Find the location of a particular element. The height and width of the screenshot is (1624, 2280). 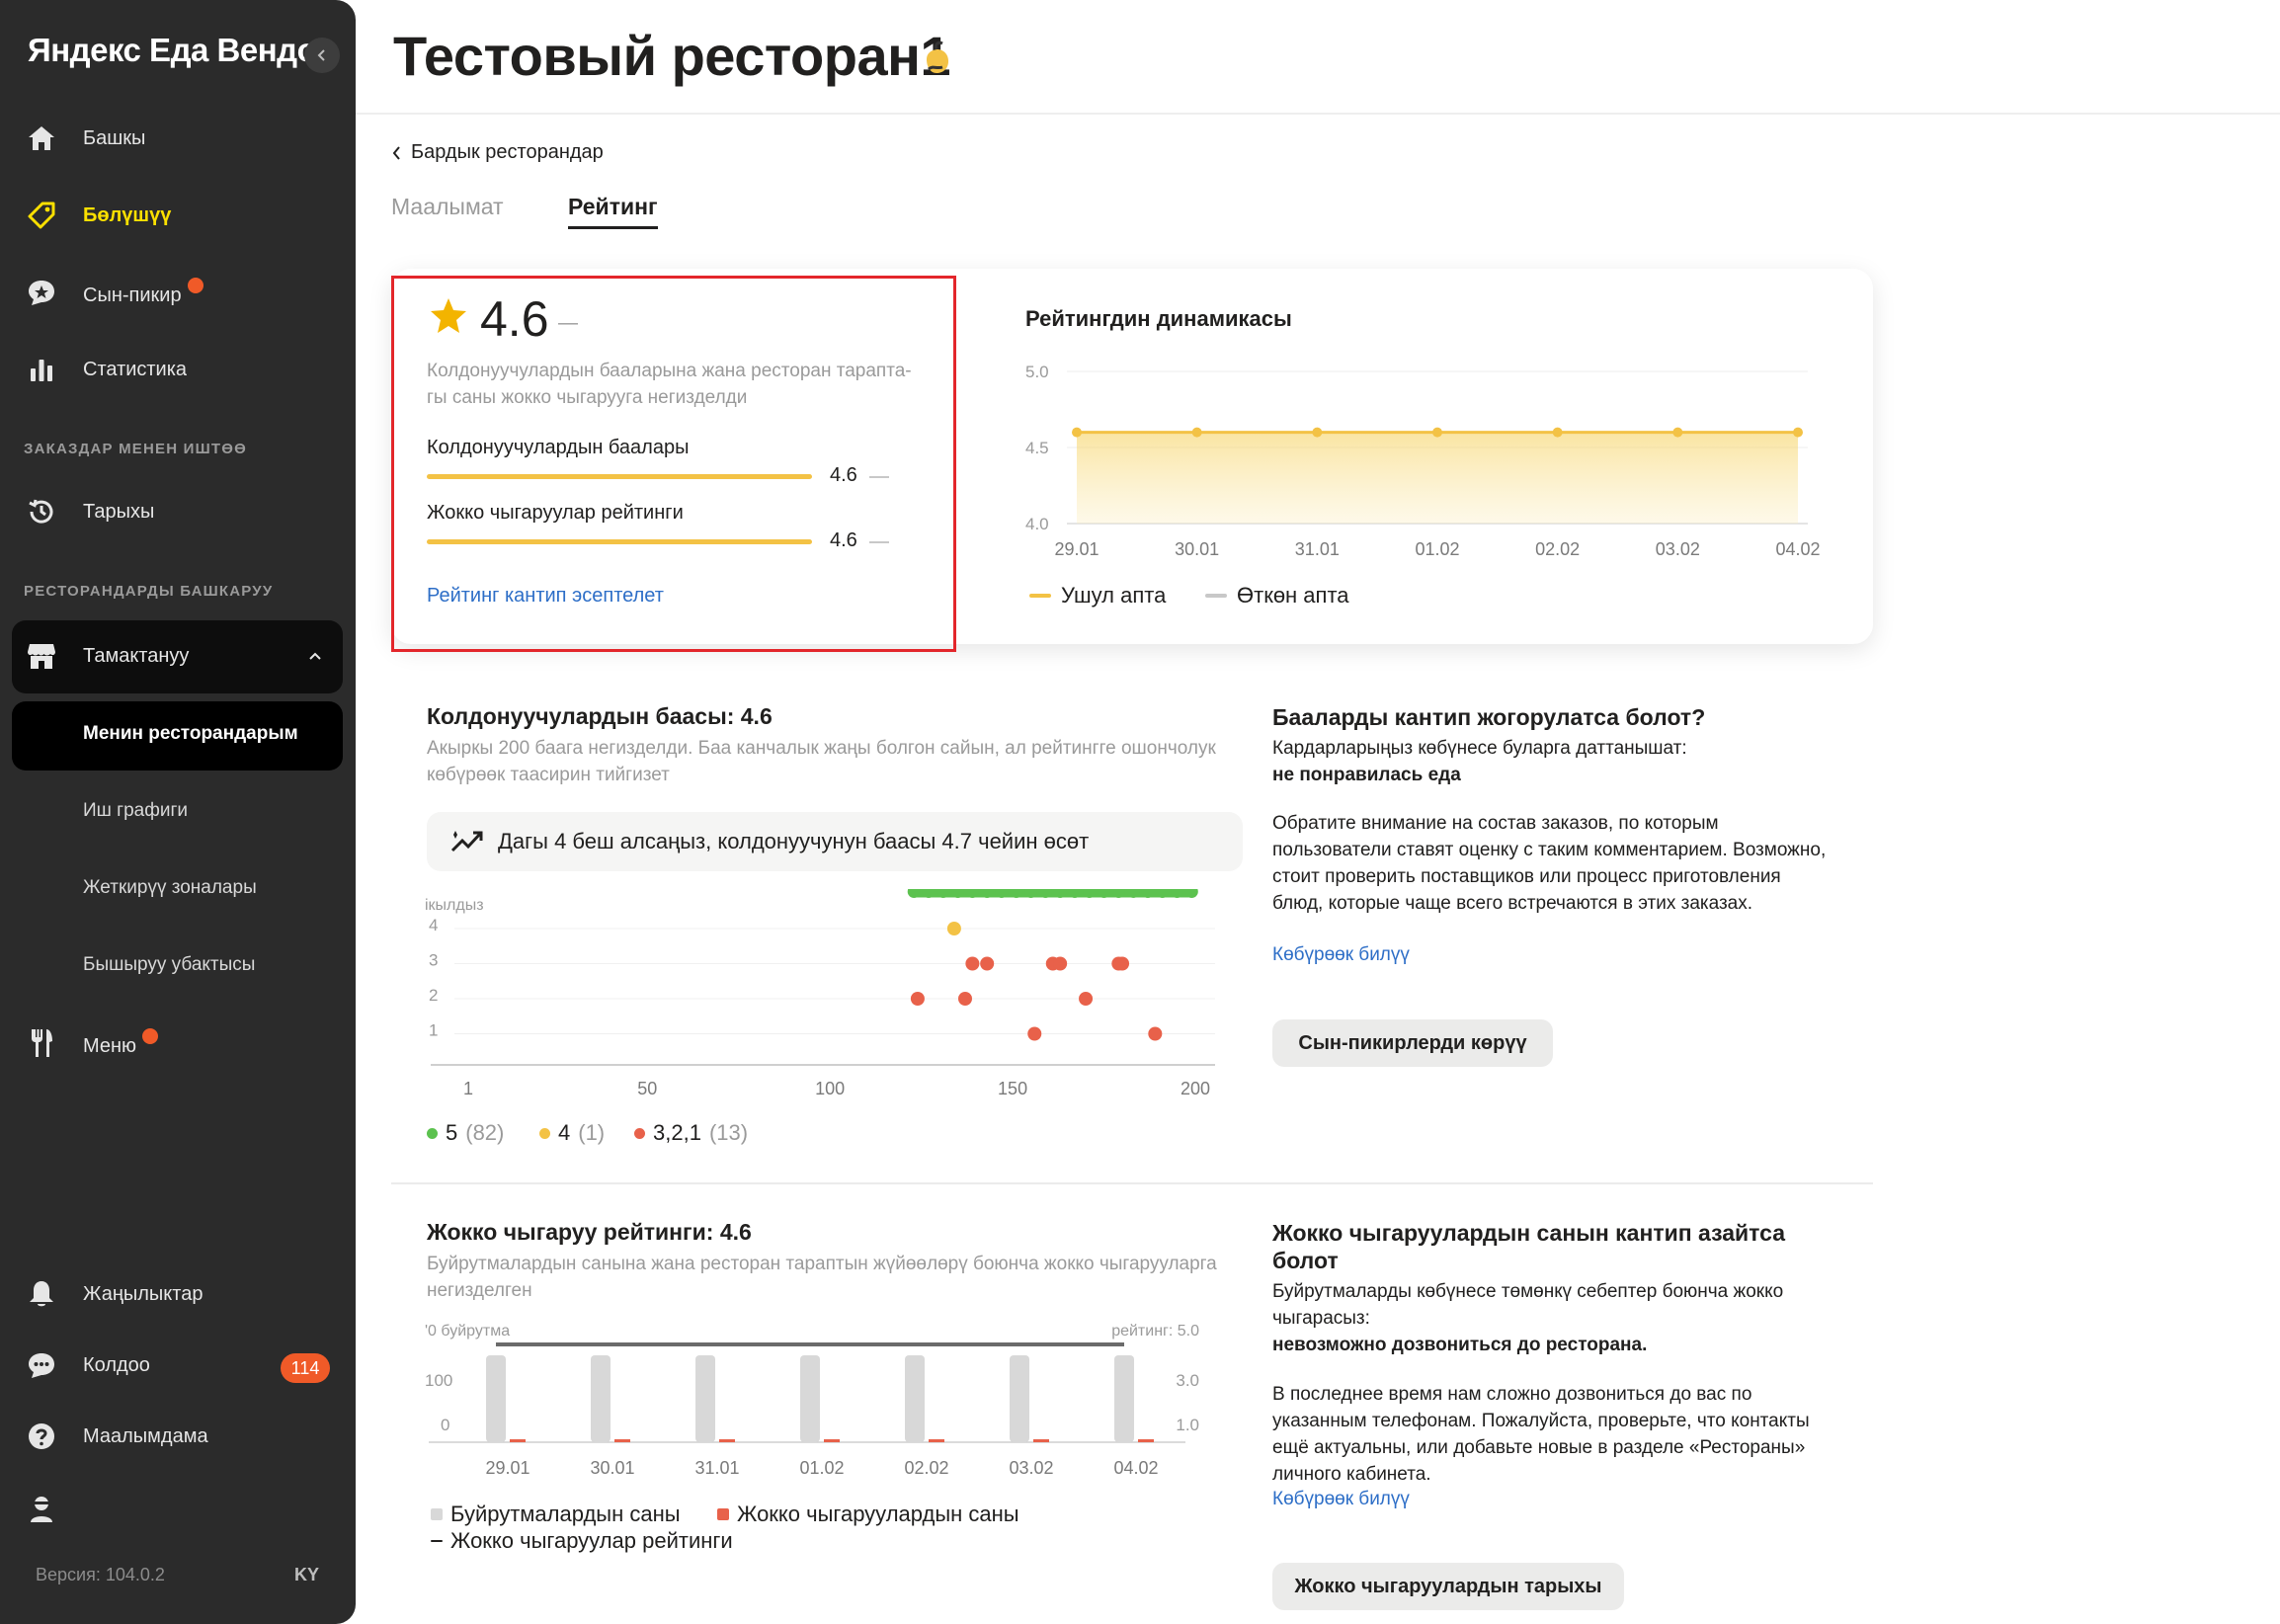

sidebar-item-reviews: Сын-пикир is located at coordinates (178, 293).